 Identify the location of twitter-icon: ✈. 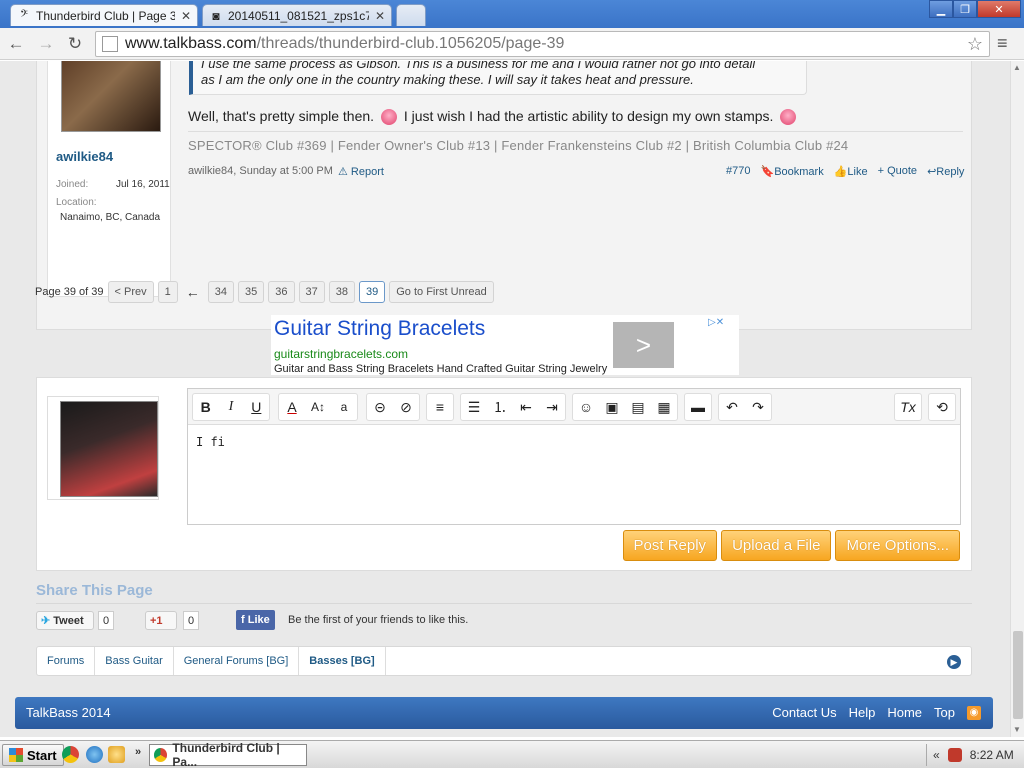
(46, 621).